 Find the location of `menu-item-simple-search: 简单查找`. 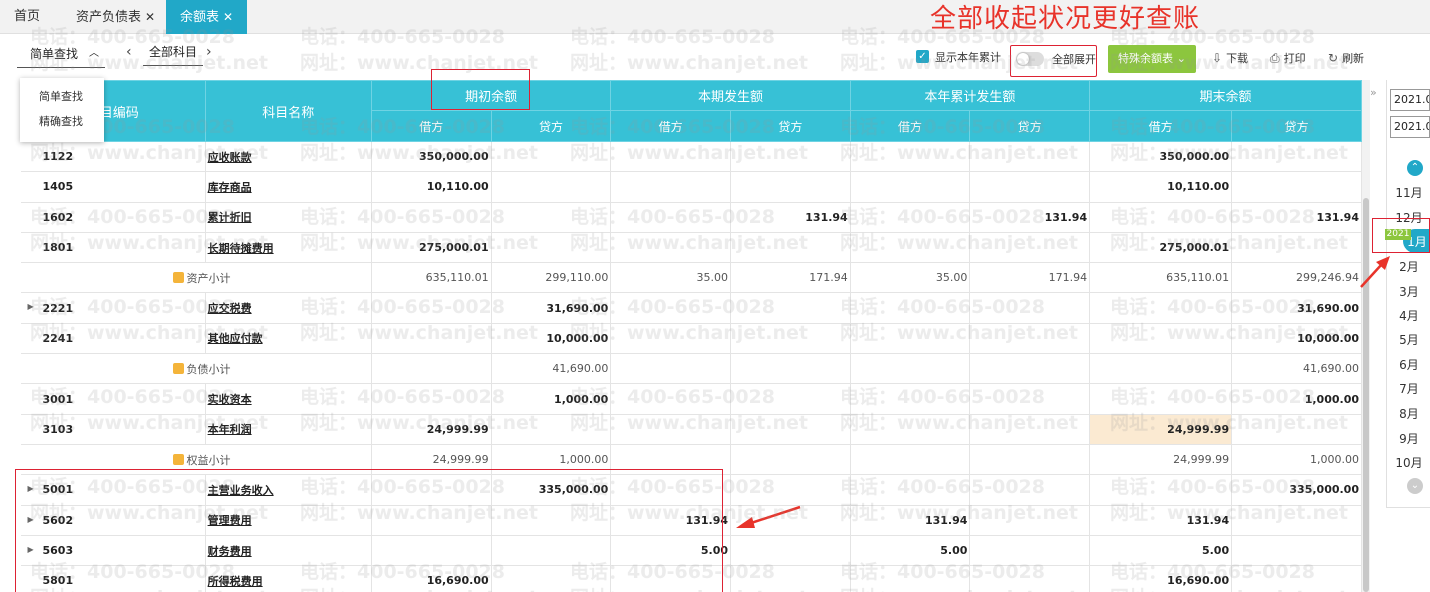

menu-item-simple-search: 简单查找 is located at coordinates (62, 96).